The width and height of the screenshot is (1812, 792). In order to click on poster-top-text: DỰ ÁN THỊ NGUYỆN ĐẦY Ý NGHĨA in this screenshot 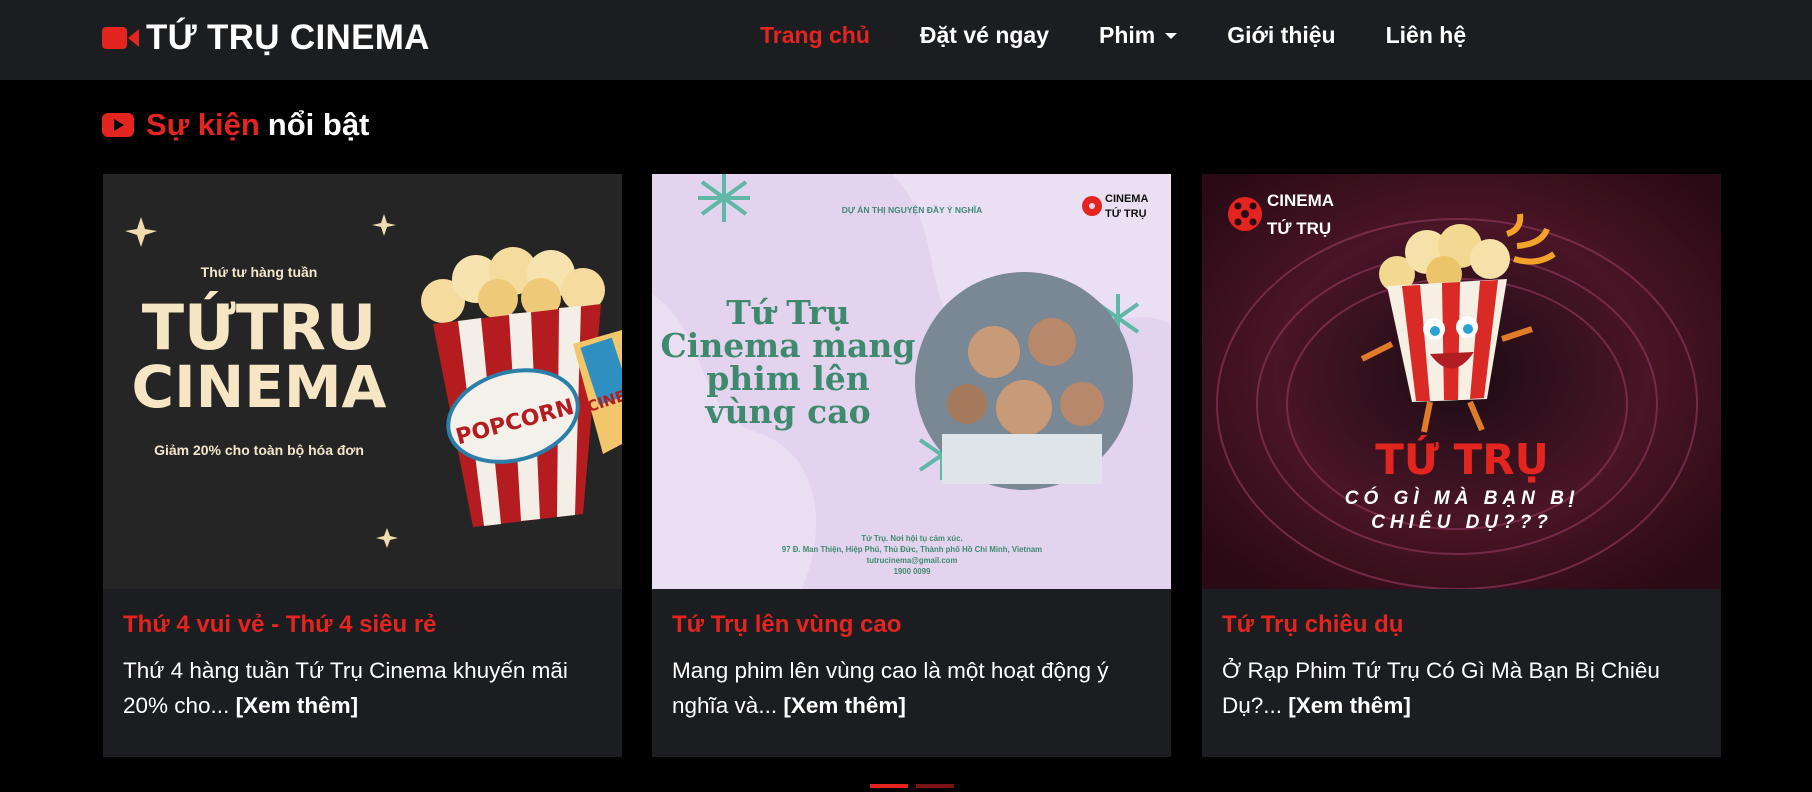, I will do `click(912, 209)`.